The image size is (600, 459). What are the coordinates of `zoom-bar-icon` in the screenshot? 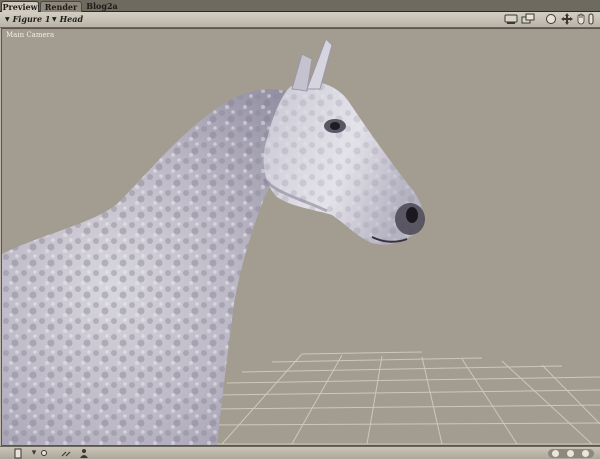 It's located at (591, 19).